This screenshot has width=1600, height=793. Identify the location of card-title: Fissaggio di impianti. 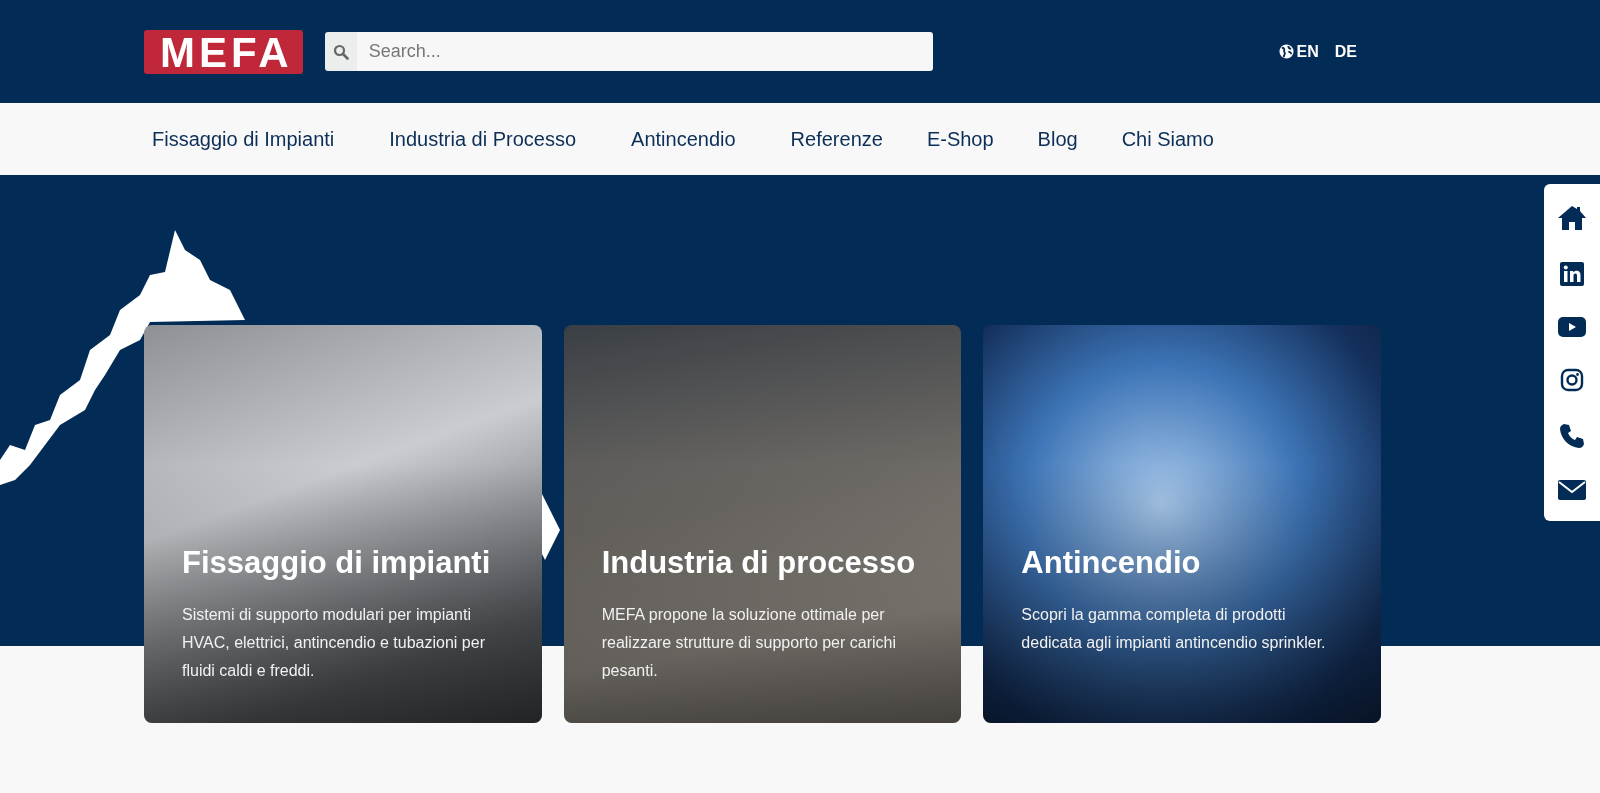
(337, 562).